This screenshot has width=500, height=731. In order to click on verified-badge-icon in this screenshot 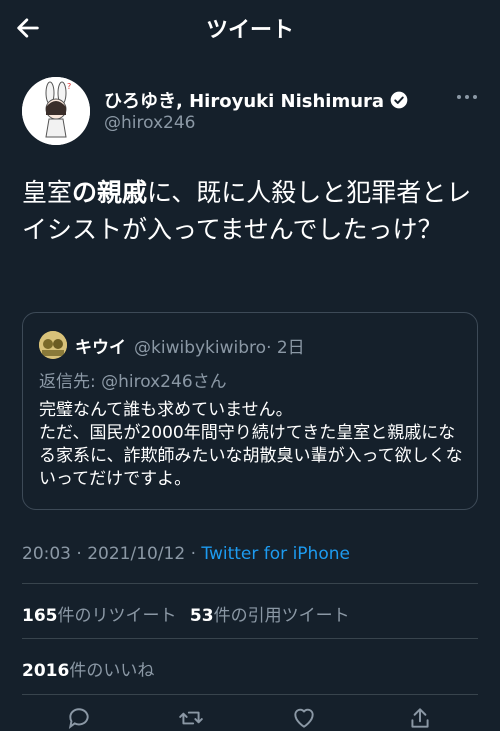, I will do `click(399, 100)`.